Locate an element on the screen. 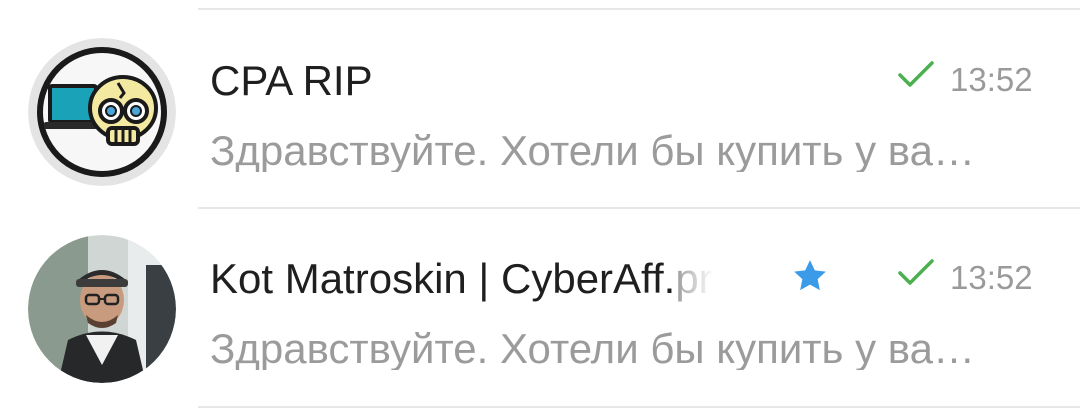 The height and width of the screenshot is (411, 1080). chat-name-text: Kot Matroskin | CyberAff. is located at coordinates (443, 278).